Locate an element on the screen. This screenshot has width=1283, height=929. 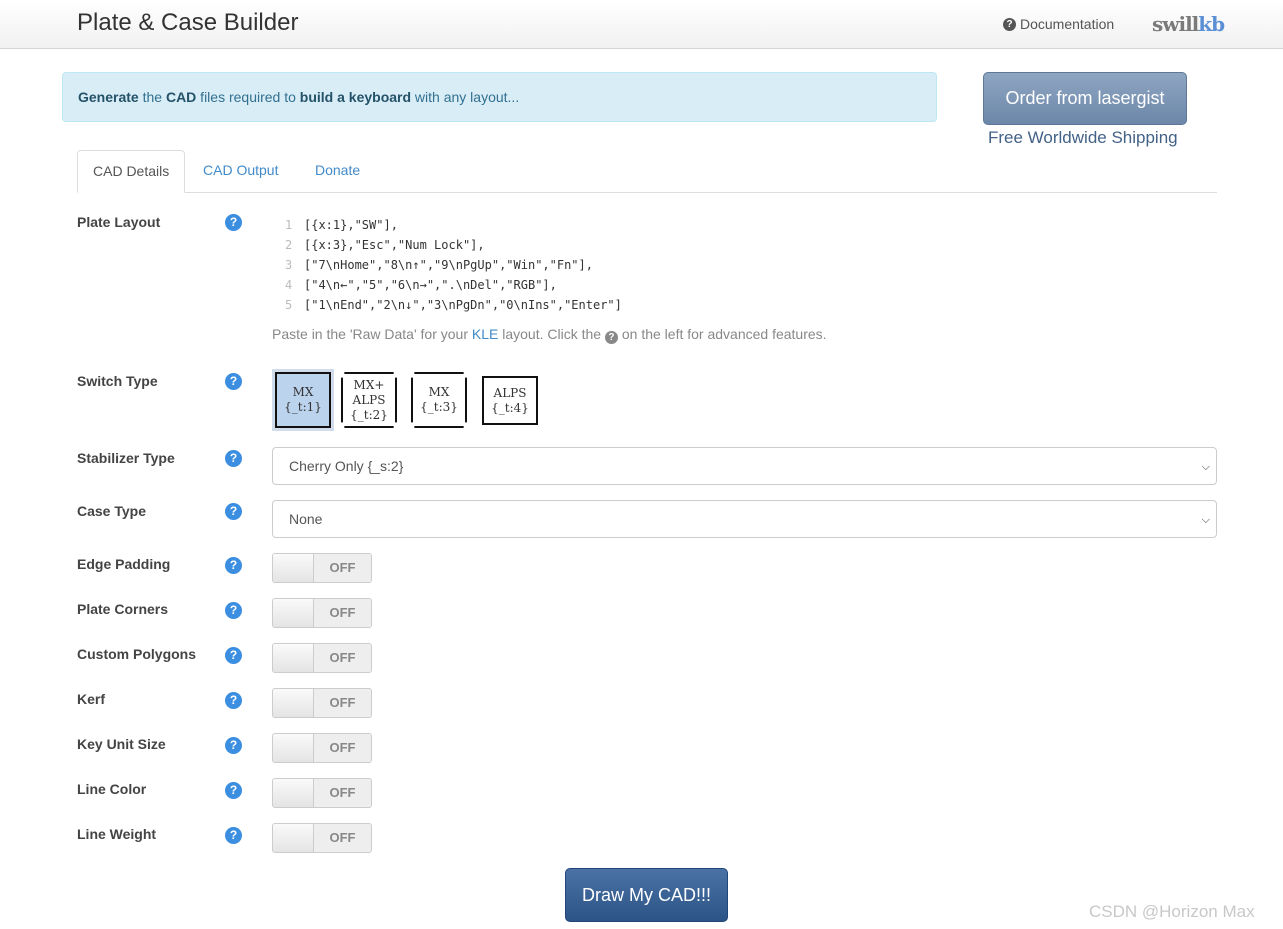
draw-cad-button: Draw My CAD!!! is located at coordinates (646, 895).